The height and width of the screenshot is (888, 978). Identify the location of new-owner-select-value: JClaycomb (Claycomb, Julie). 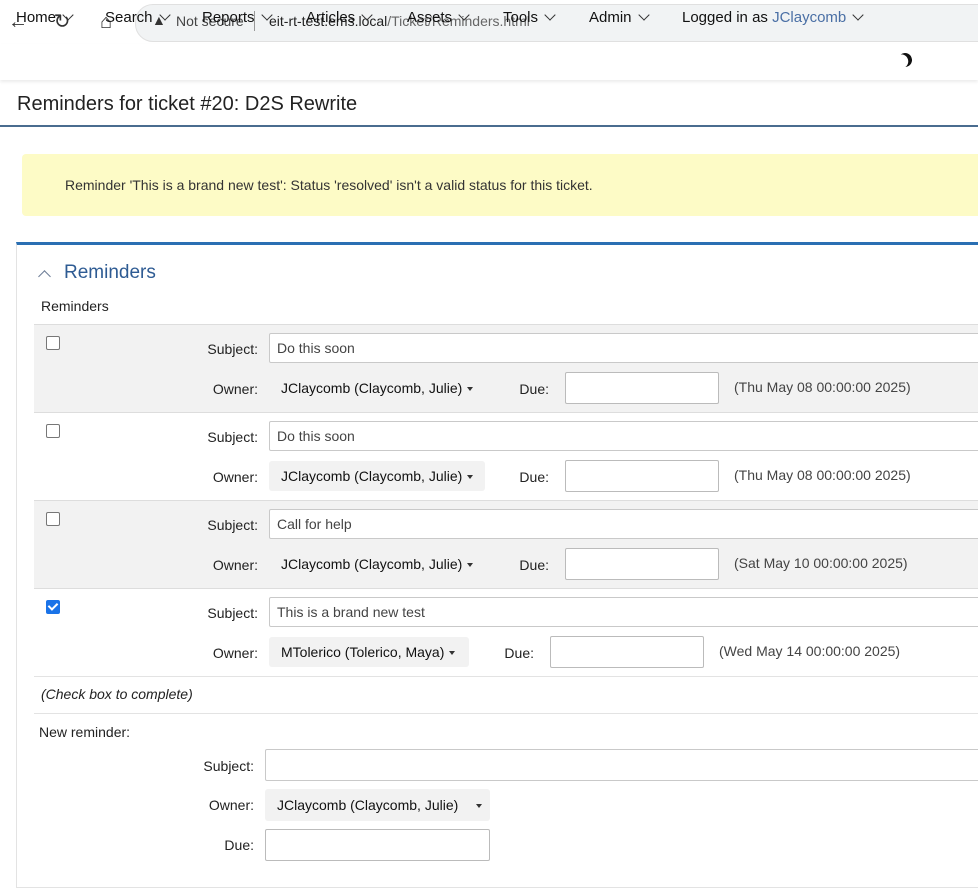
(368, 805).